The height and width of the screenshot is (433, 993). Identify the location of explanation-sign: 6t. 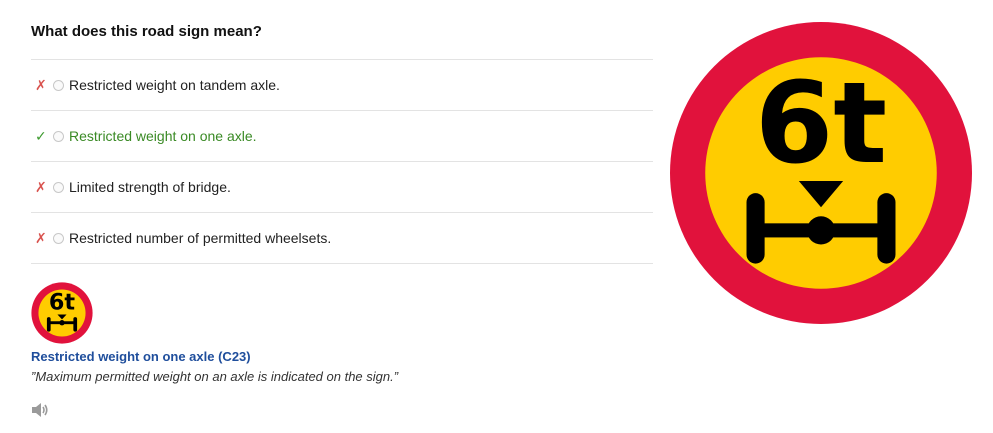
(62, 313).